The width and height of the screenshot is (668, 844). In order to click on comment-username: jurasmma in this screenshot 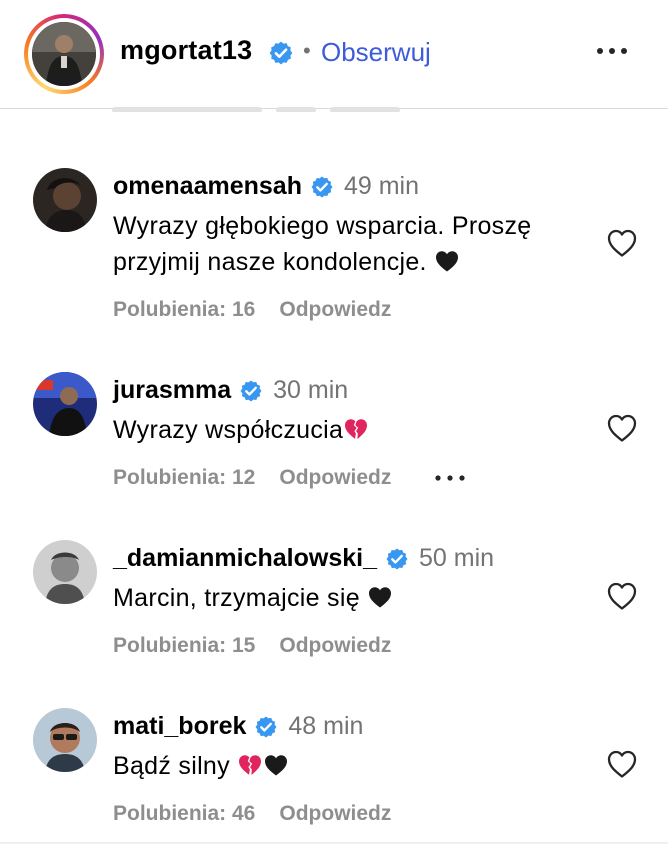, I will do `click(172, 390)`.